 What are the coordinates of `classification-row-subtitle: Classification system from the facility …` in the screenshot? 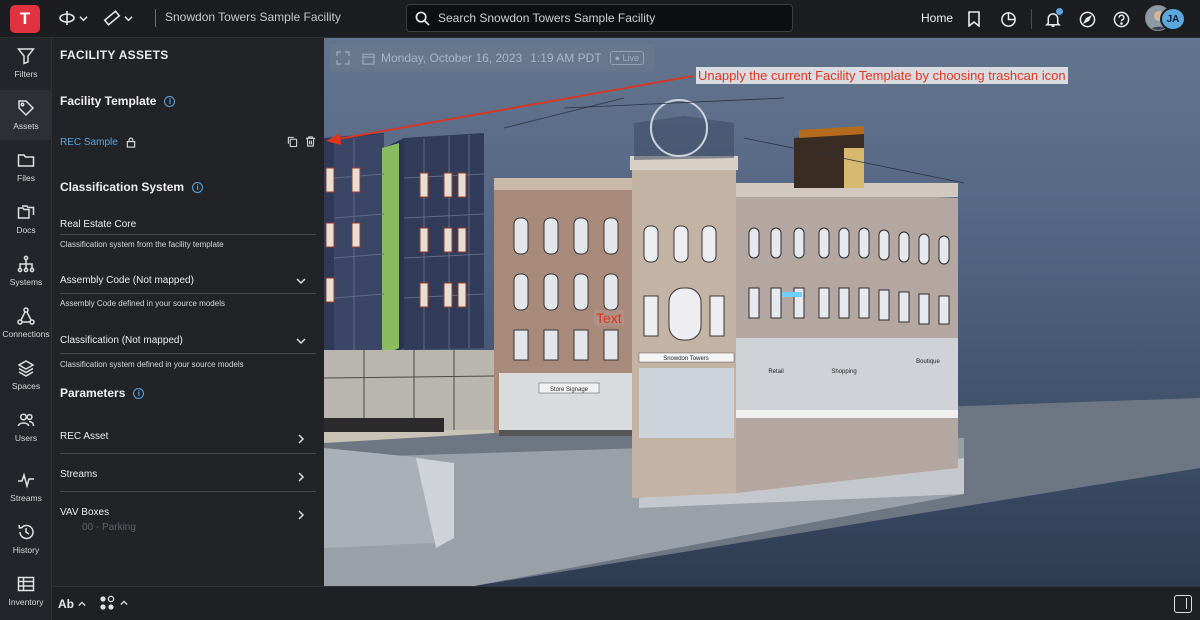 It's located at (142, 244).